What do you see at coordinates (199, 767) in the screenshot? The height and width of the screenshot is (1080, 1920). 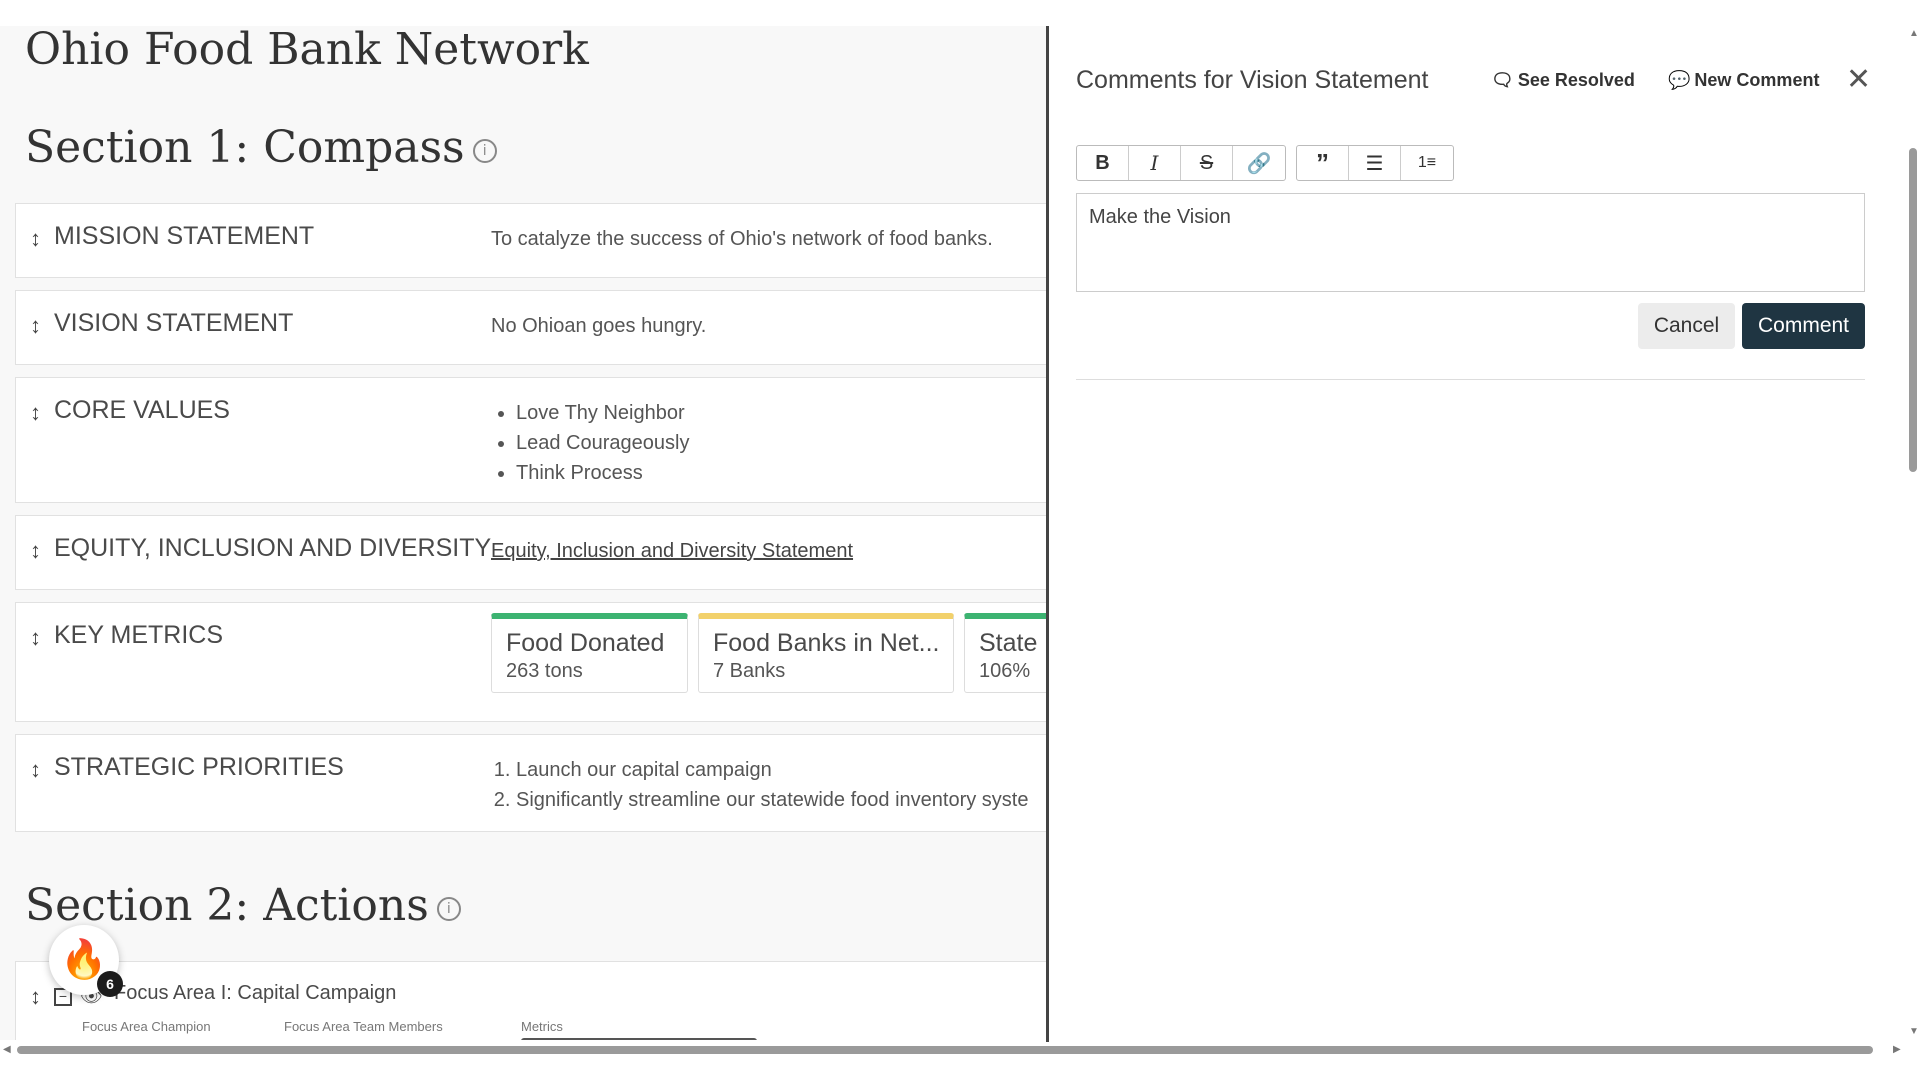 I see `strategic-priorities-label: STRATEGIC PRIORITIES` at bounding box center [199, 767].